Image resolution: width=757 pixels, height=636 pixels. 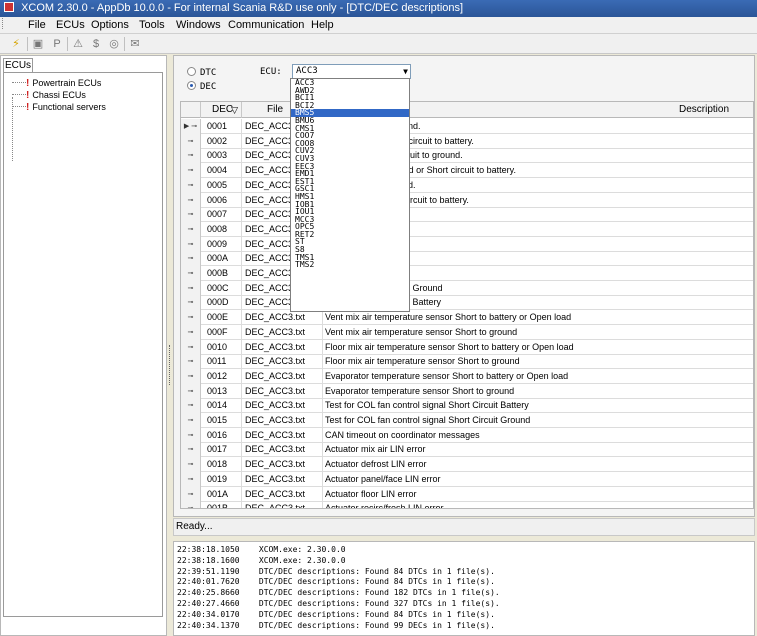 I want to click on menu-communication: Communication, so click(x=266, y=25).